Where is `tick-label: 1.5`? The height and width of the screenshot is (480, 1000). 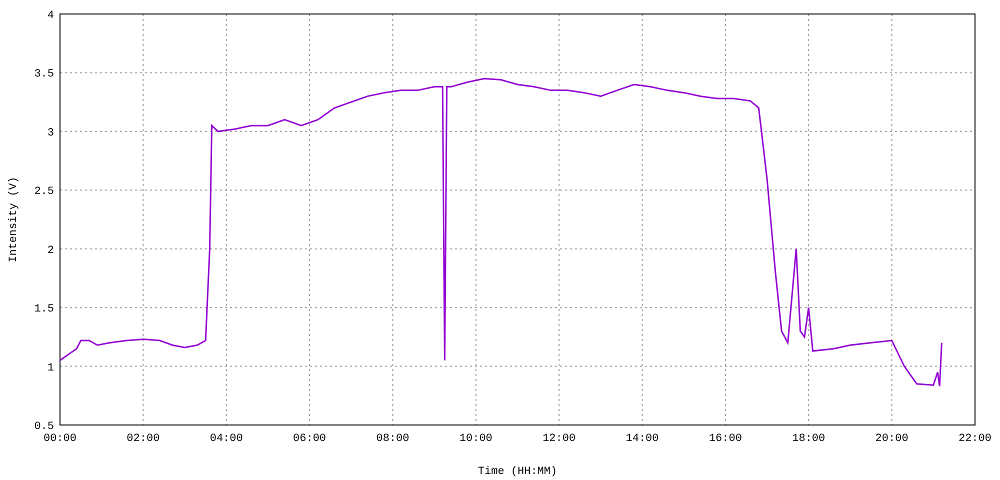 tick-label: 1.5 is located at coordinates (44, 310).